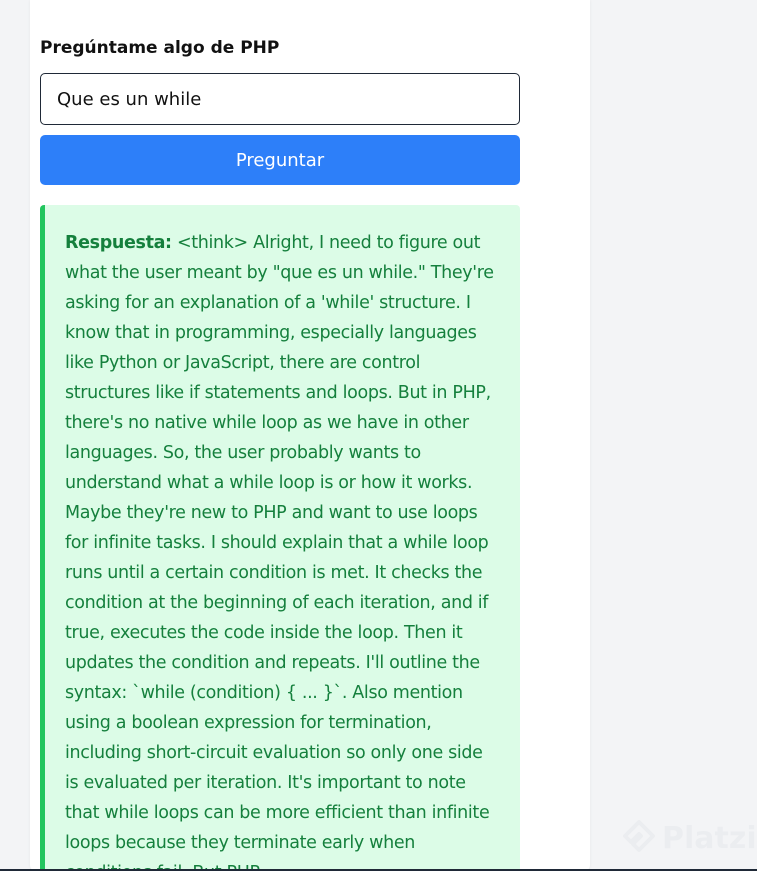 The image size is (757, 871). Describe the element at coordinates (280, 160) in the screenshot. I see `ask-button: Preguntar` at that location.